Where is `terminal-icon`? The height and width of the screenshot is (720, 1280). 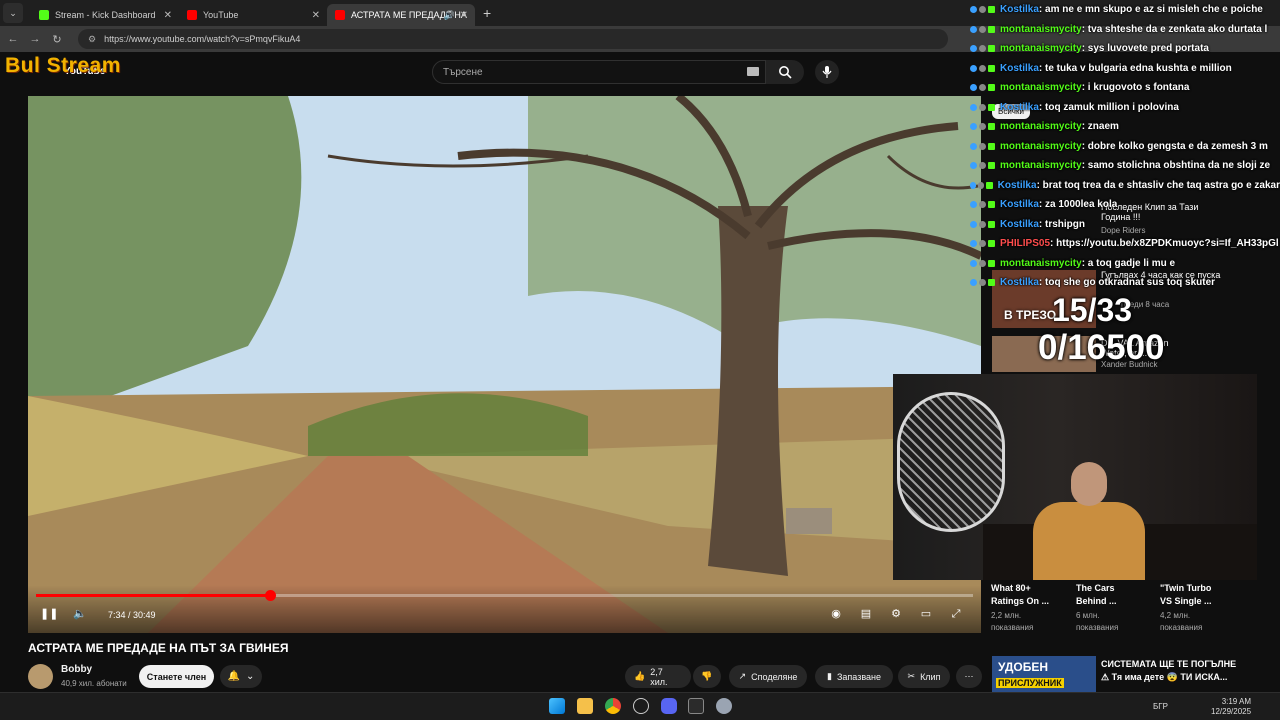
terminal-icon is located at coordinates (696, 706).